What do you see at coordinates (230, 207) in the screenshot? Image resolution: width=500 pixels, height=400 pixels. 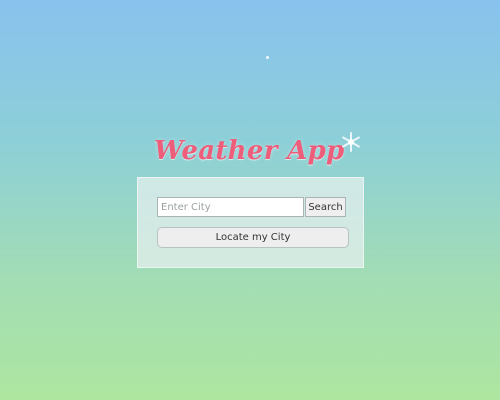 I see `city-input` at bounding box center [230, 207].